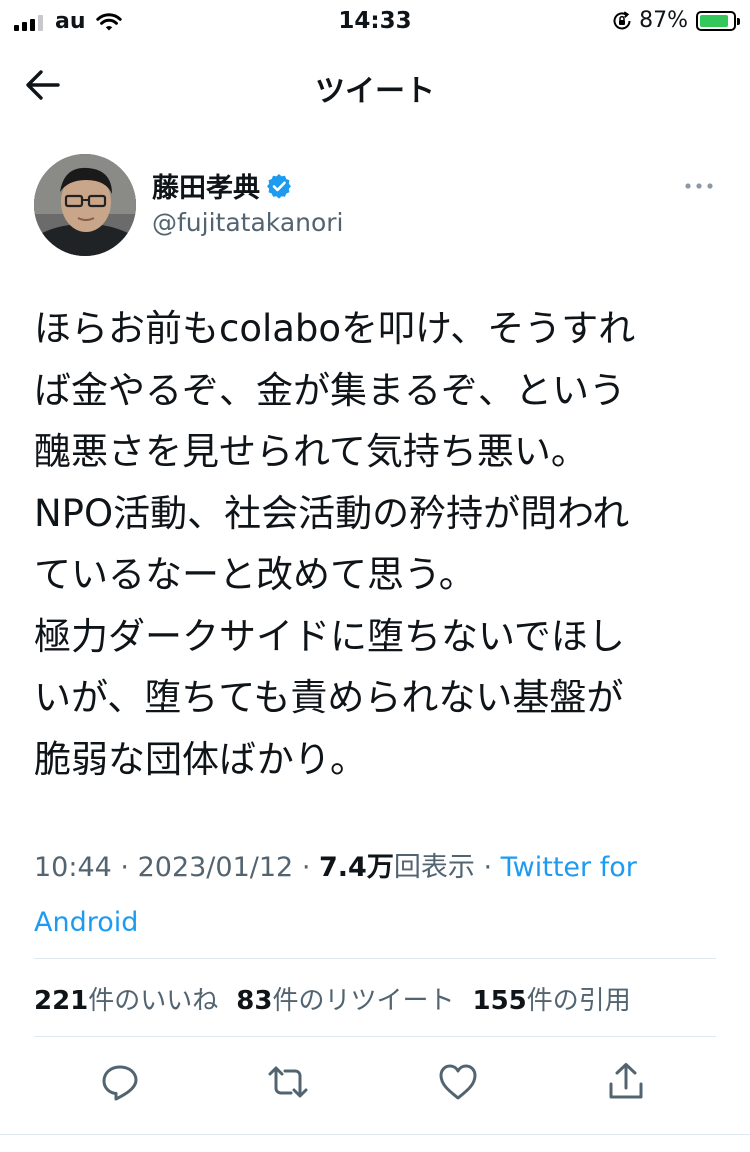  I want to click on quotes-stat: 155件の引用, so click(552, 998).